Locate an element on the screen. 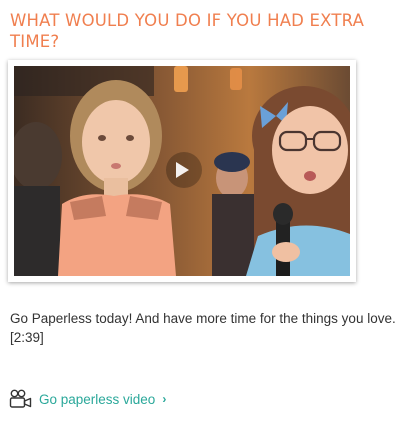  video-camera-icon is located at coordinates (20, 398).